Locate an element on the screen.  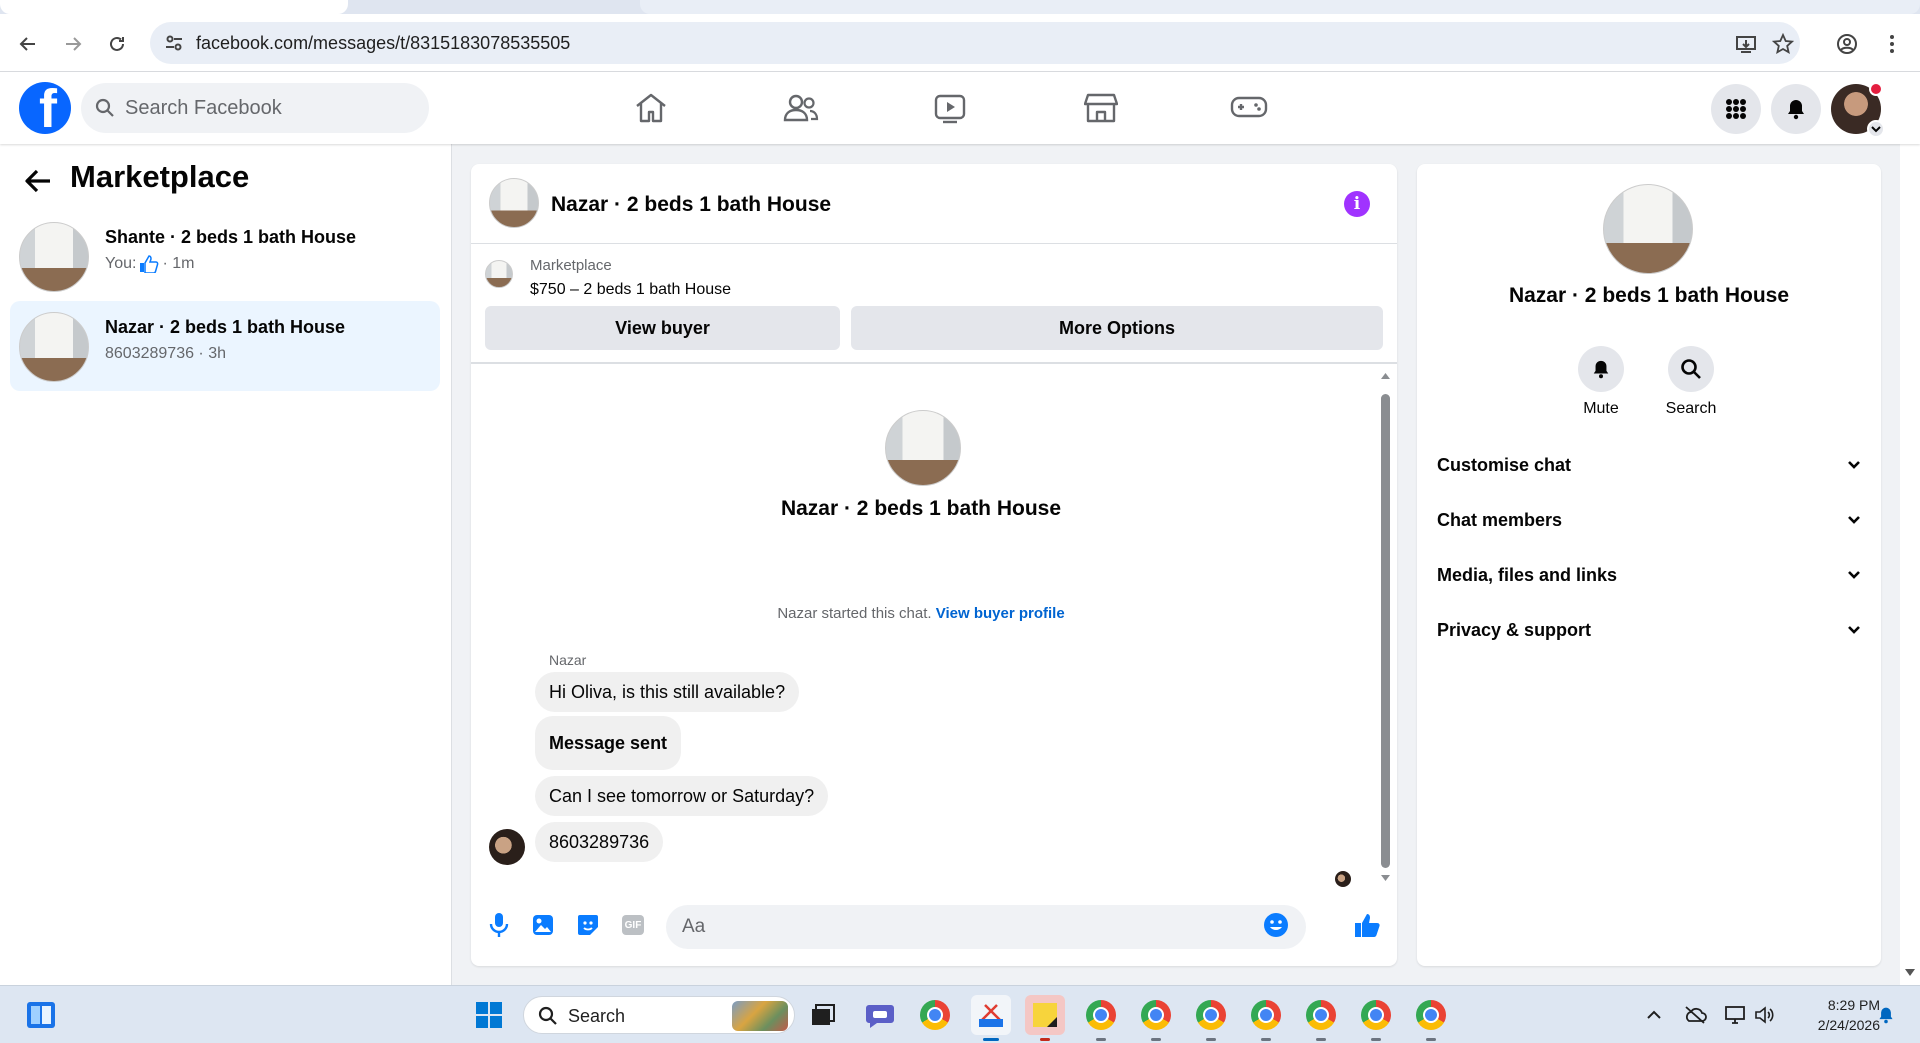
more-options-button: More Options is located at coordinates (1117, 328).